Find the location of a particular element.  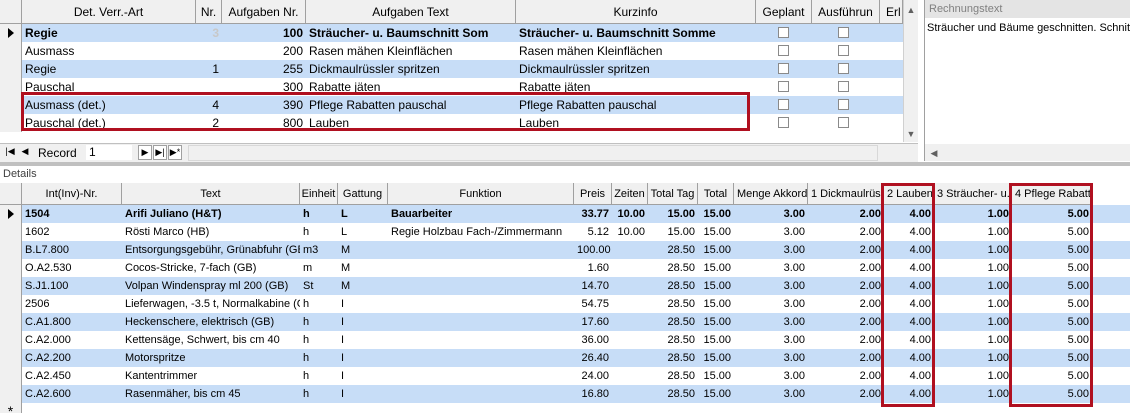

cell-total-tag: 15.00 is located at coordinates (673, 232).